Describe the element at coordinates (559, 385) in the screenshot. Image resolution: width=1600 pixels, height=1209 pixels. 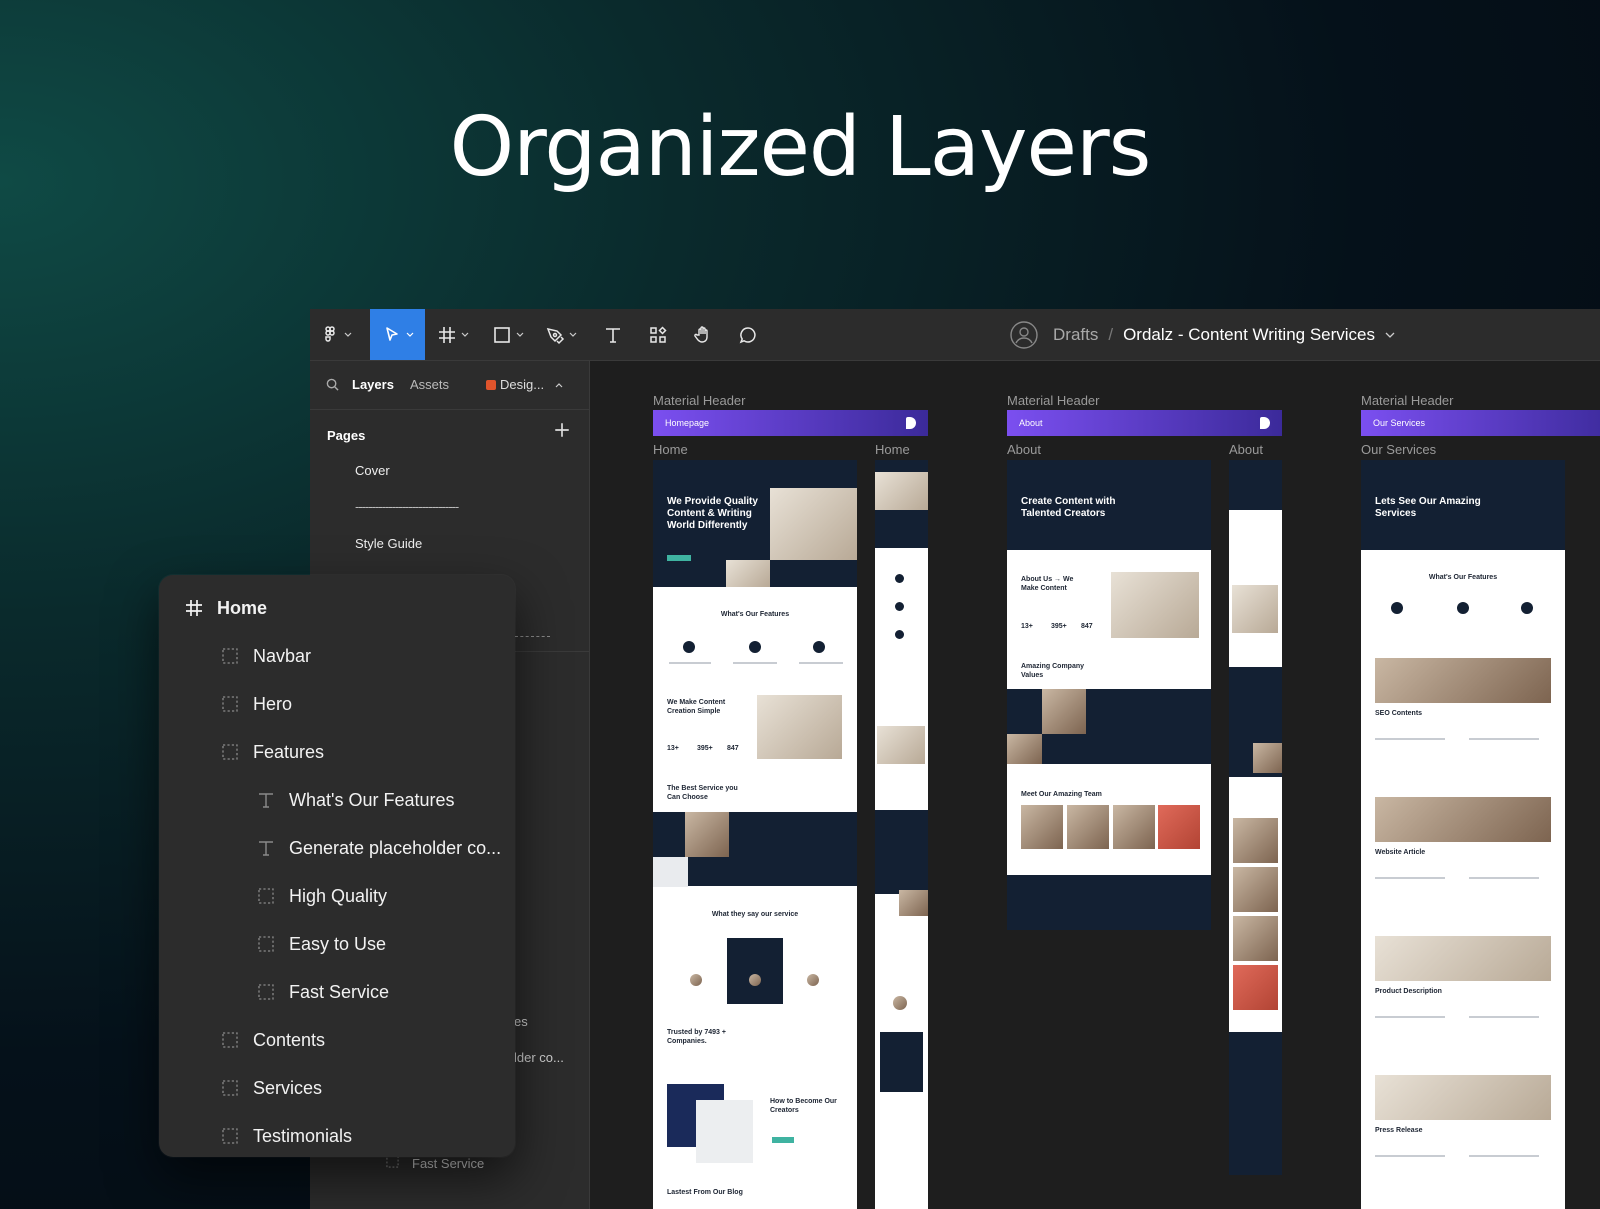
I see `chevron-up-icon` at that location.